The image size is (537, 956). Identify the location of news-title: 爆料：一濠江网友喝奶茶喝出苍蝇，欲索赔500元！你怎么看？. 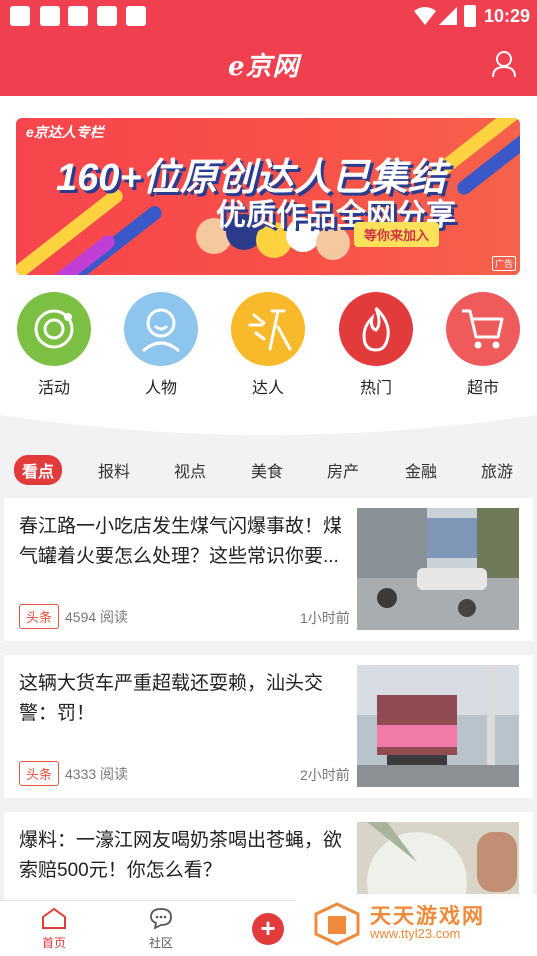
(181, 855).